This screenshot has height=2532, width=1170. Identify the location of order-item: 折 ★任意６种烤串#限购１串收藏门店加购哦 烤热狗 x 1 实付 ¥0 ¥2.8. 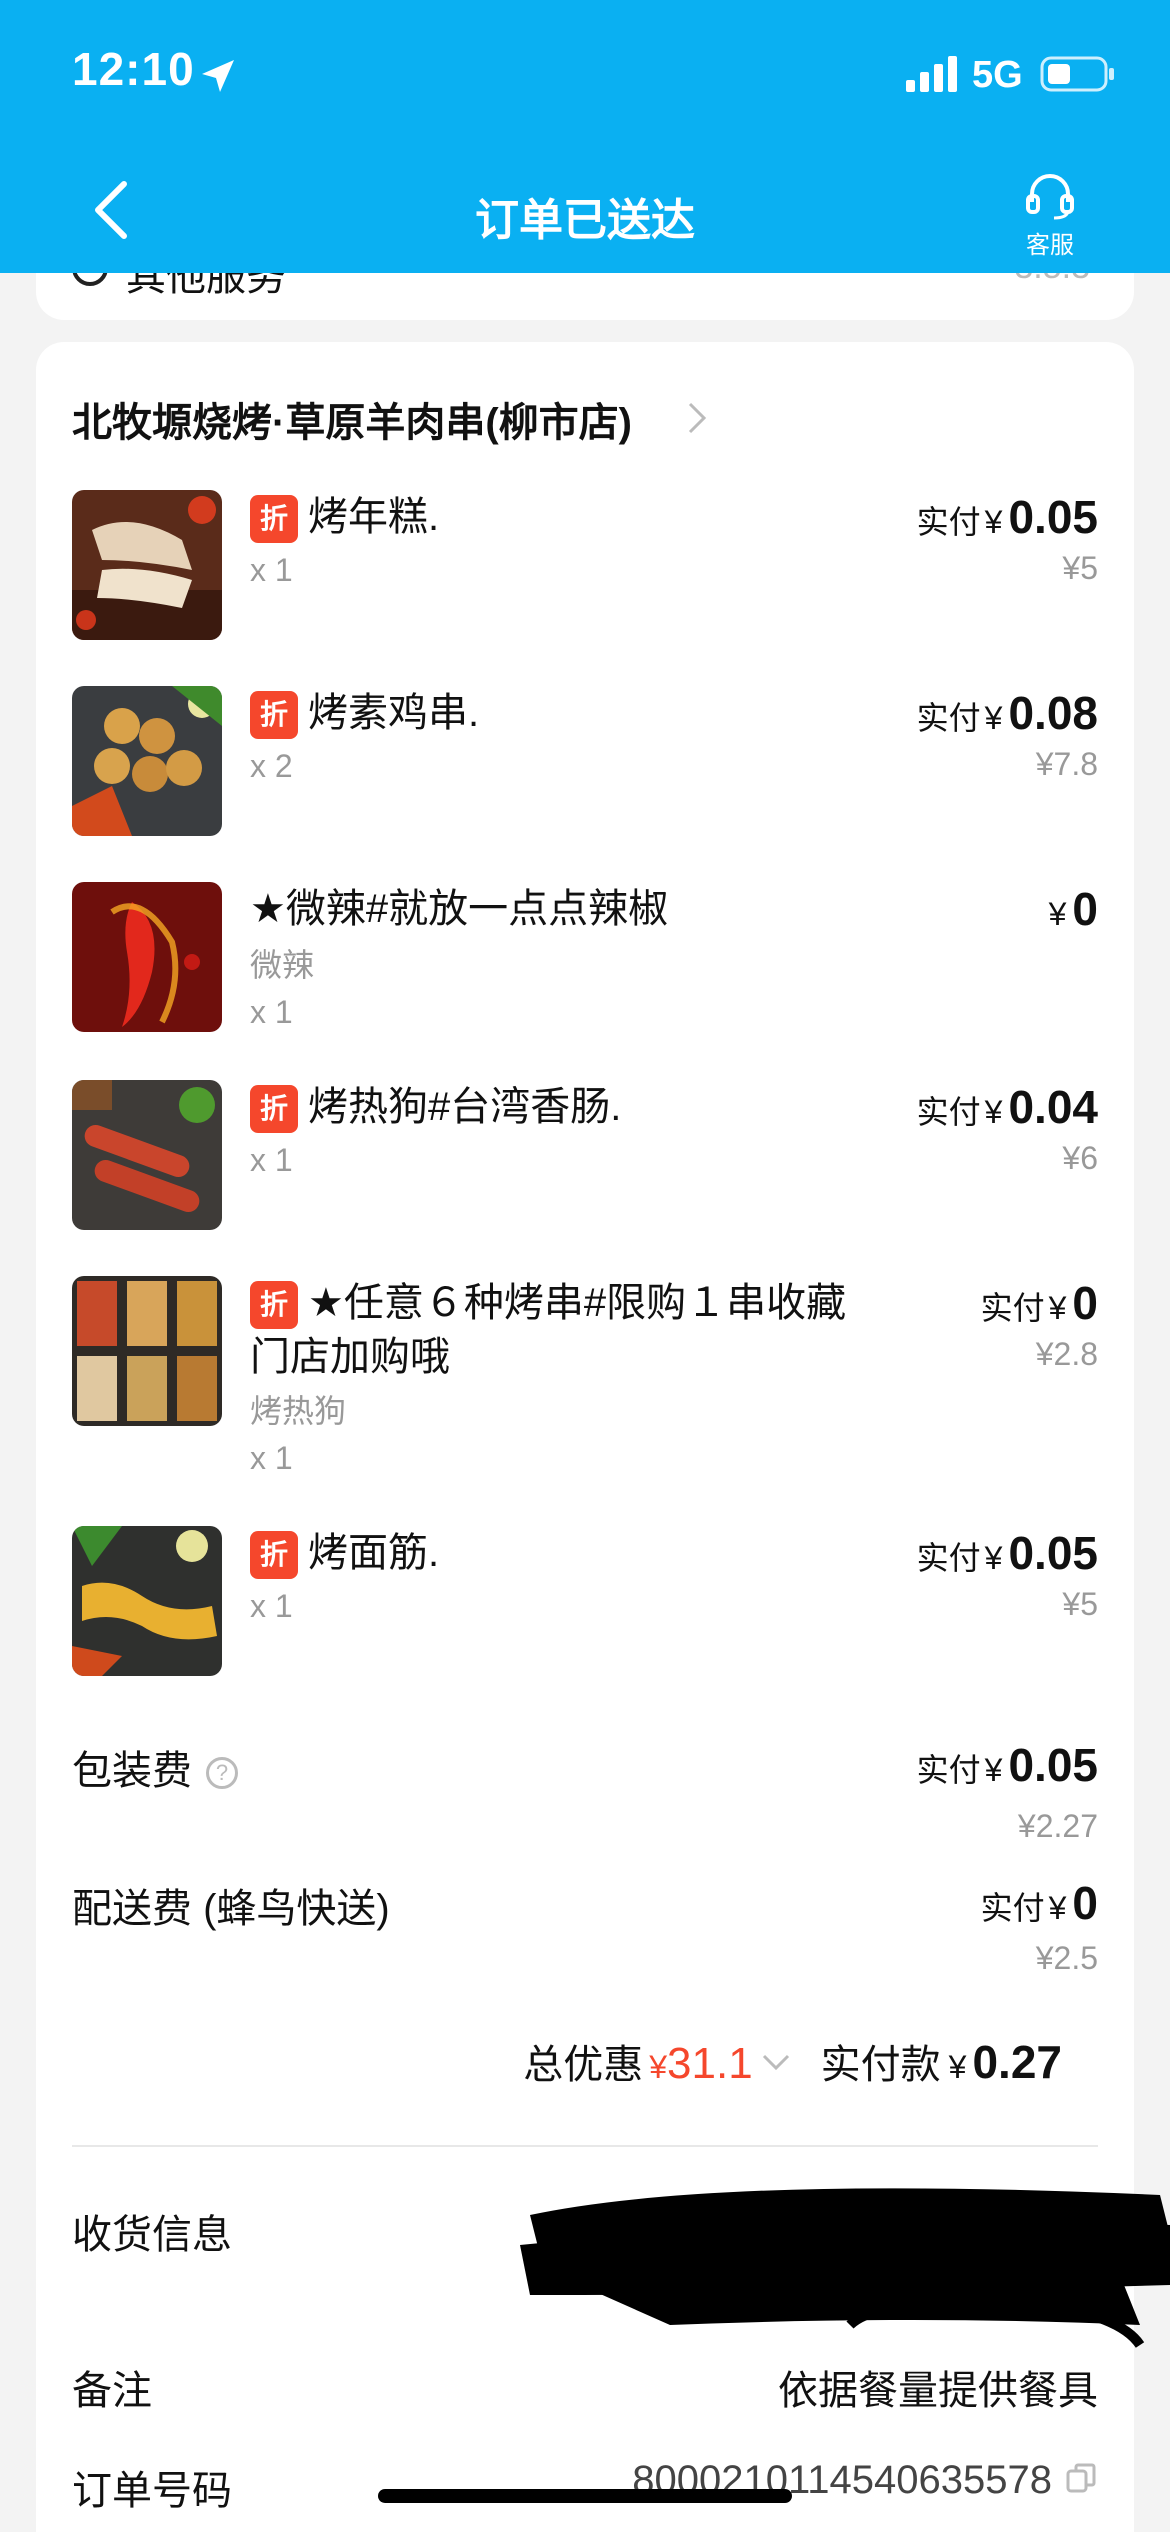
(585, 1381).